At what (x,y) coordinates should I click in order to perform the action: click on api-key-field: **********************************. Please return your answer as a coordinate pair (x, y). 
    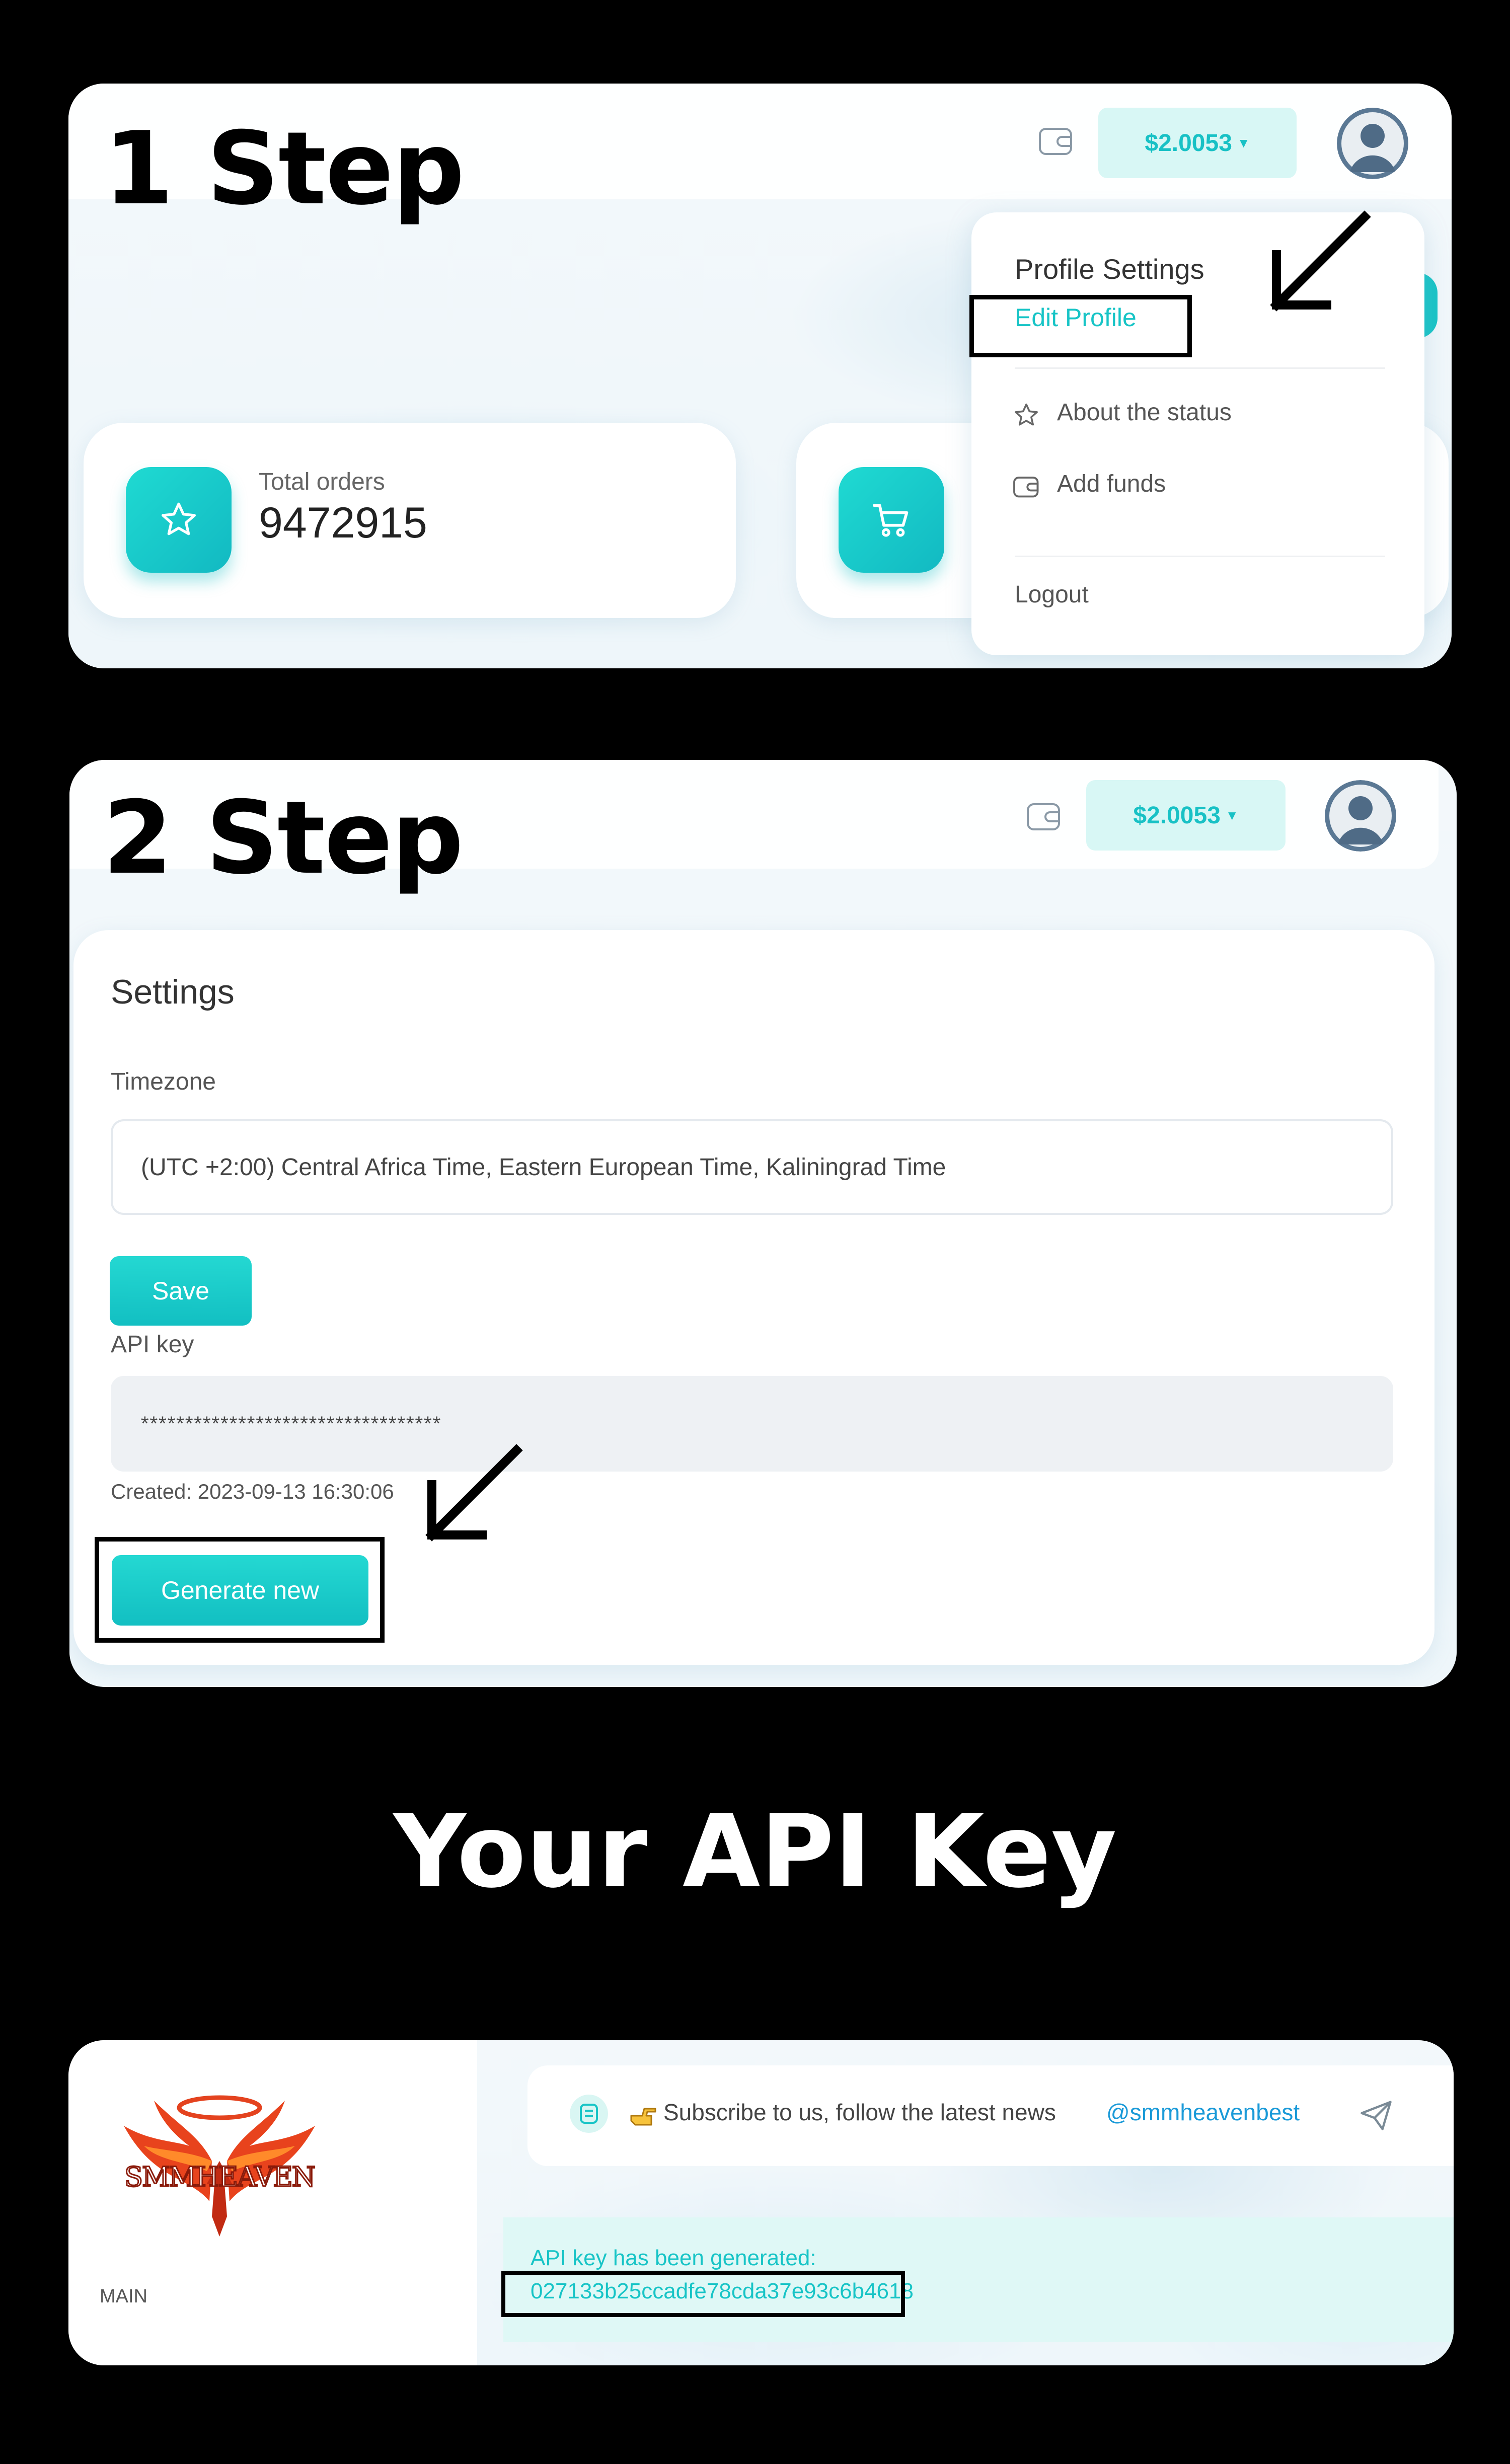
    Looking at the image, I should click on (752, 1424).